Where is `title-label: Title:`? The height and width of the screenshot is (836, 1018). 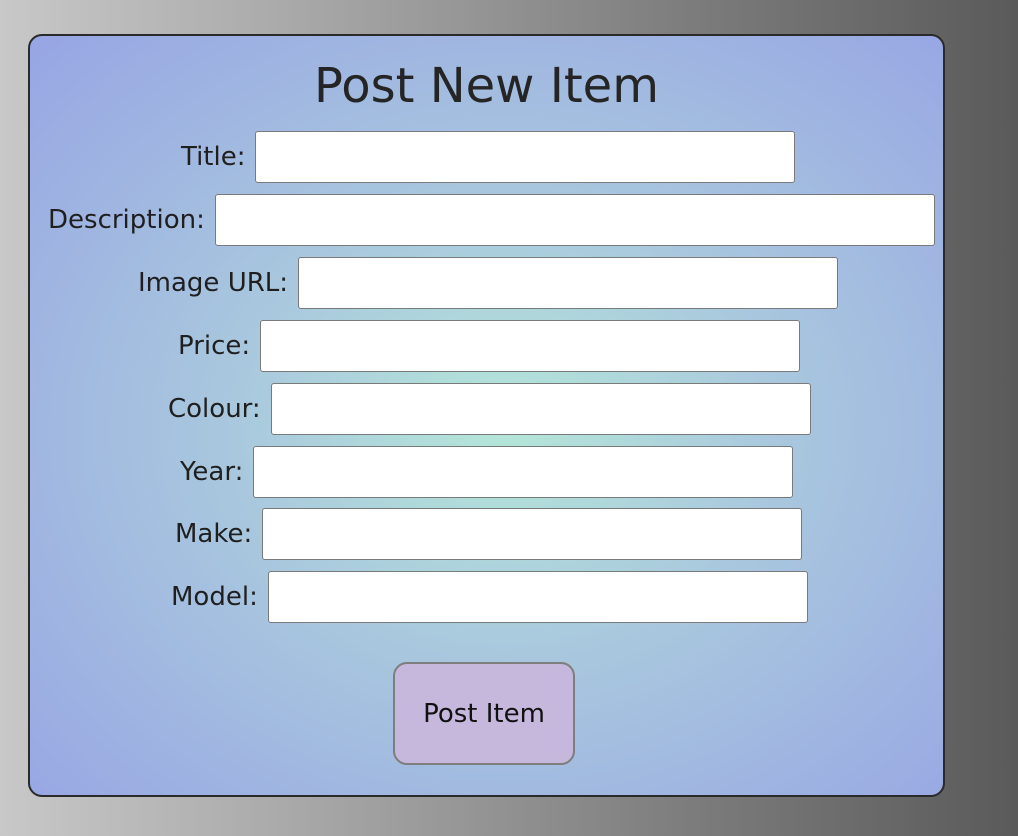 title-label: Title: is located at coordinates (213, 157).